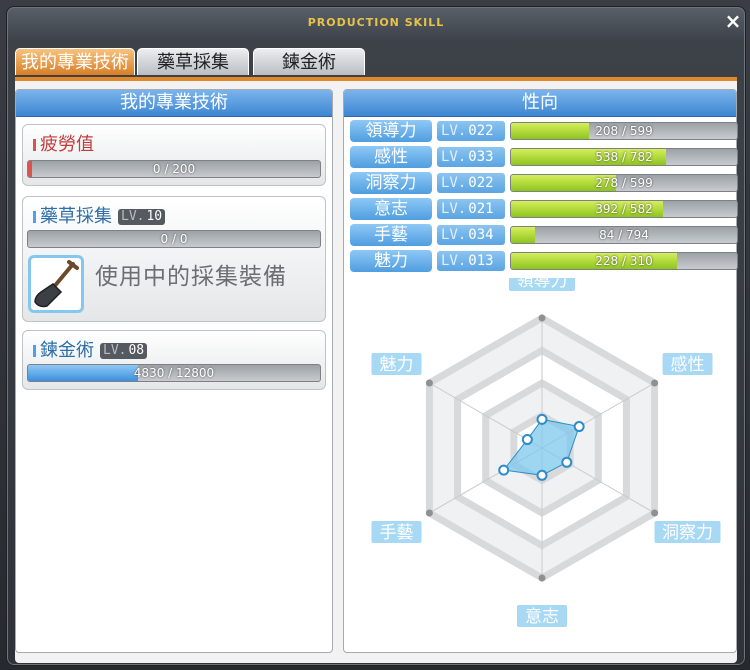  I want to click on herb-title: 藥草採集 LV. 10, so click(99, 215).